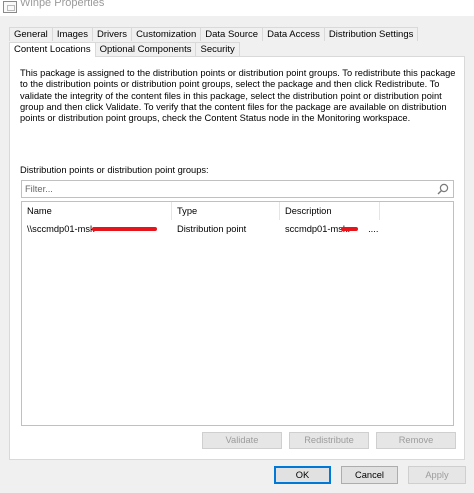 This screenshot has width=474, height=493. I want to click on row-type: Distribution point, so click(212, 229).